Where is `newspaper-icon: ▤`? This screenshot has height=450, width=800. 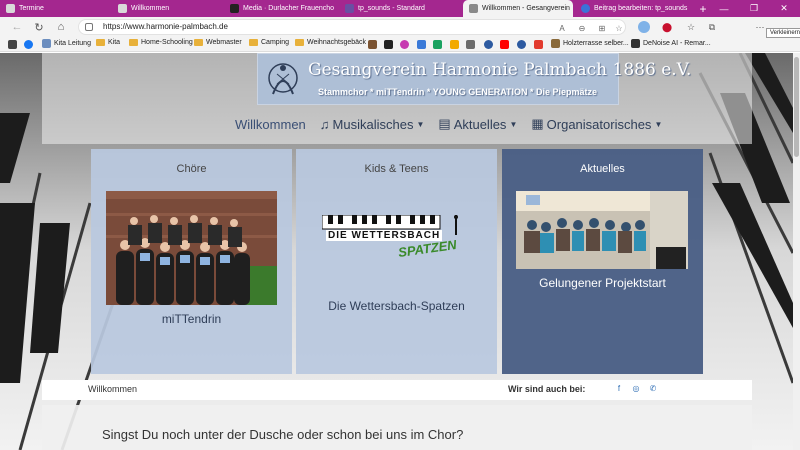
newspaper-icon: ▤ is located at coordinates (444, 123).